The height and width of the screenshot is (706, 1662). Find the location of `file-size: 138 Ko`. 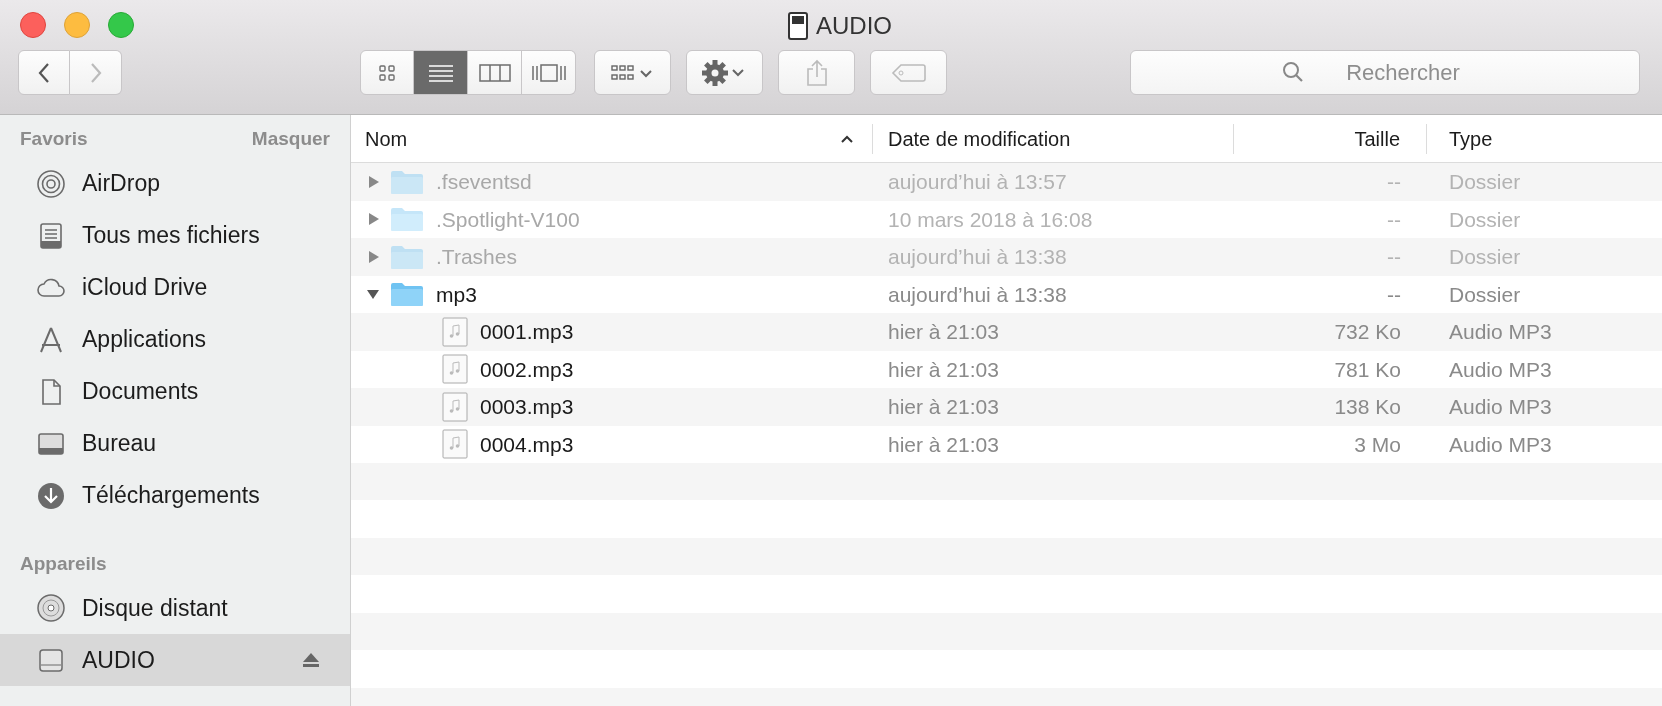

file-size: 138 Ko is located at coordinates (1367, 407).